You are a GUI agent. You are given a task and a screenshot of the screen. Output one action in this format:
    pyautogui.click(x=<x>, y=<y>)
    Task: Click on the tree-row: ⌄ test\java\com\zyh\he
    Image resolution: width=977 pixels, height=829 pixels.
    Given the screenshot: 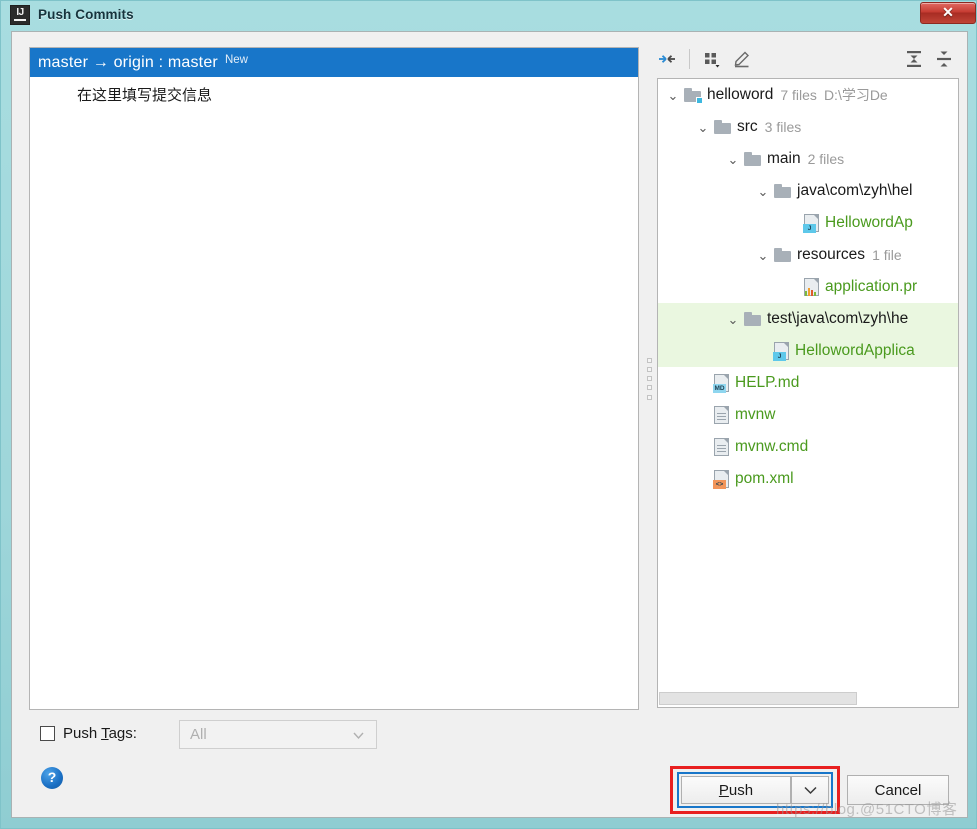 What is the action you would take?
    pyautogui.click(x=808, y=319)
    